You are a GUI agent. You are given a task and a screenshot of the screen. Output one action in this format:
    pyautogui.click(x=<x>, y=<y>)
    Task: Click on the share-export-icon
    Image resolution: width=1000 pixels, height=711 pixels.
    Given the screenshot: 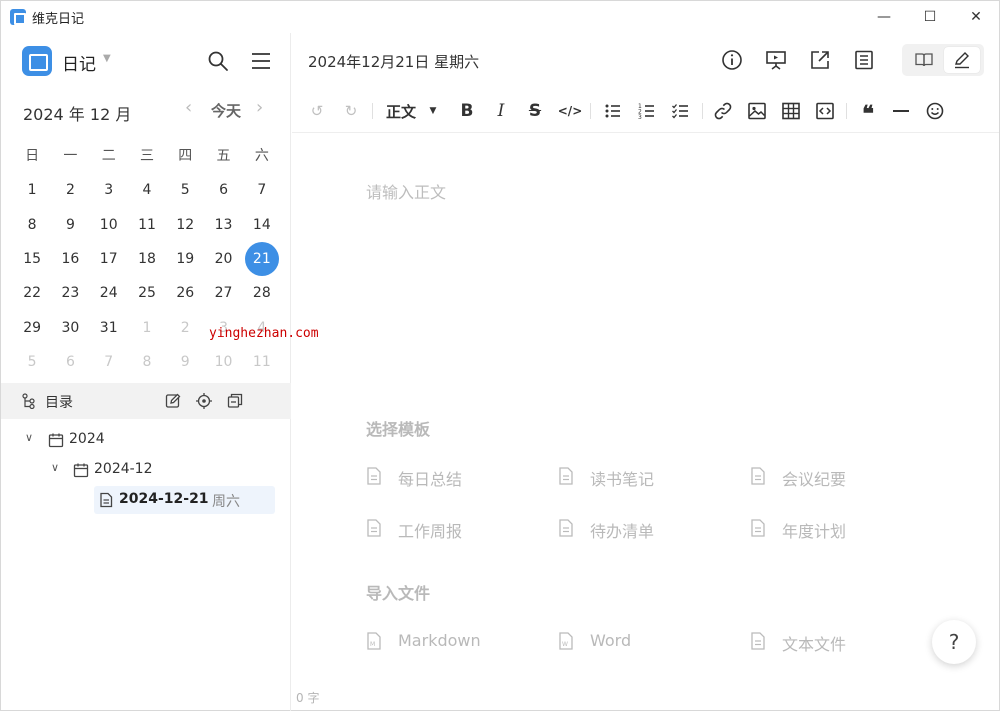 What is the action you would take?
    pyautogui.click(x=820, y=60)
    